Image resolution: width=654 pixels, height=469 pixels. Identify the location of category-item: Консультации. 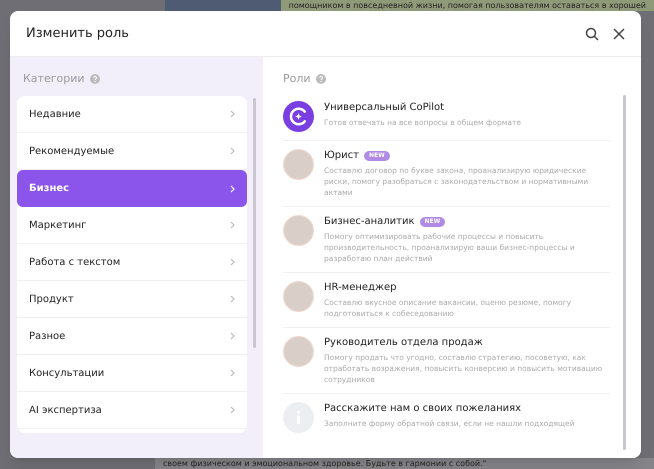
(132, 373).